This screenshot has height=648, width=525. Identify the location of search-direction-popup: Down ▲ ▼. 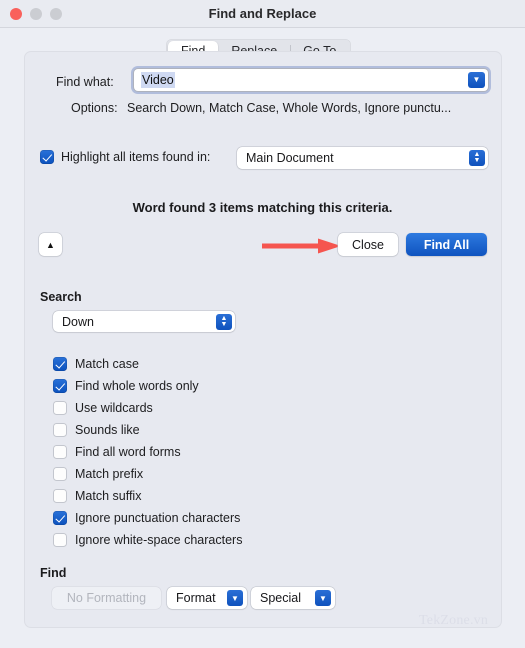
(144, 321).